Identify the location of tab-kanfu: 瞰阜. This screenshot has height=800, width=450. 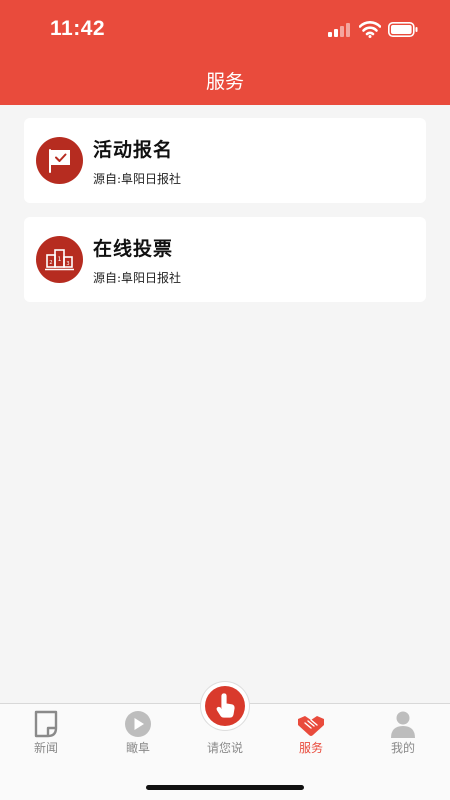
(138, 734).